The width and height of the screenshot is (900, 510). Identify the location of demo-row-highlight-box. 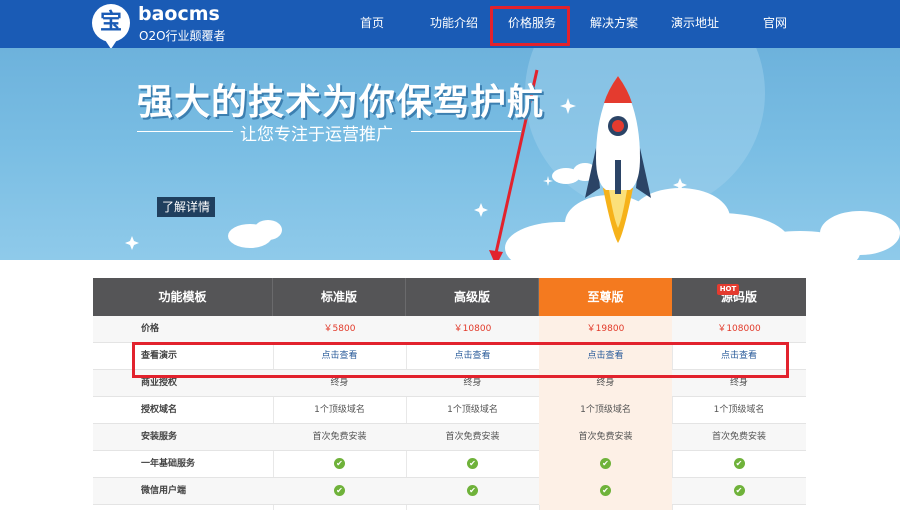
(460, 360).